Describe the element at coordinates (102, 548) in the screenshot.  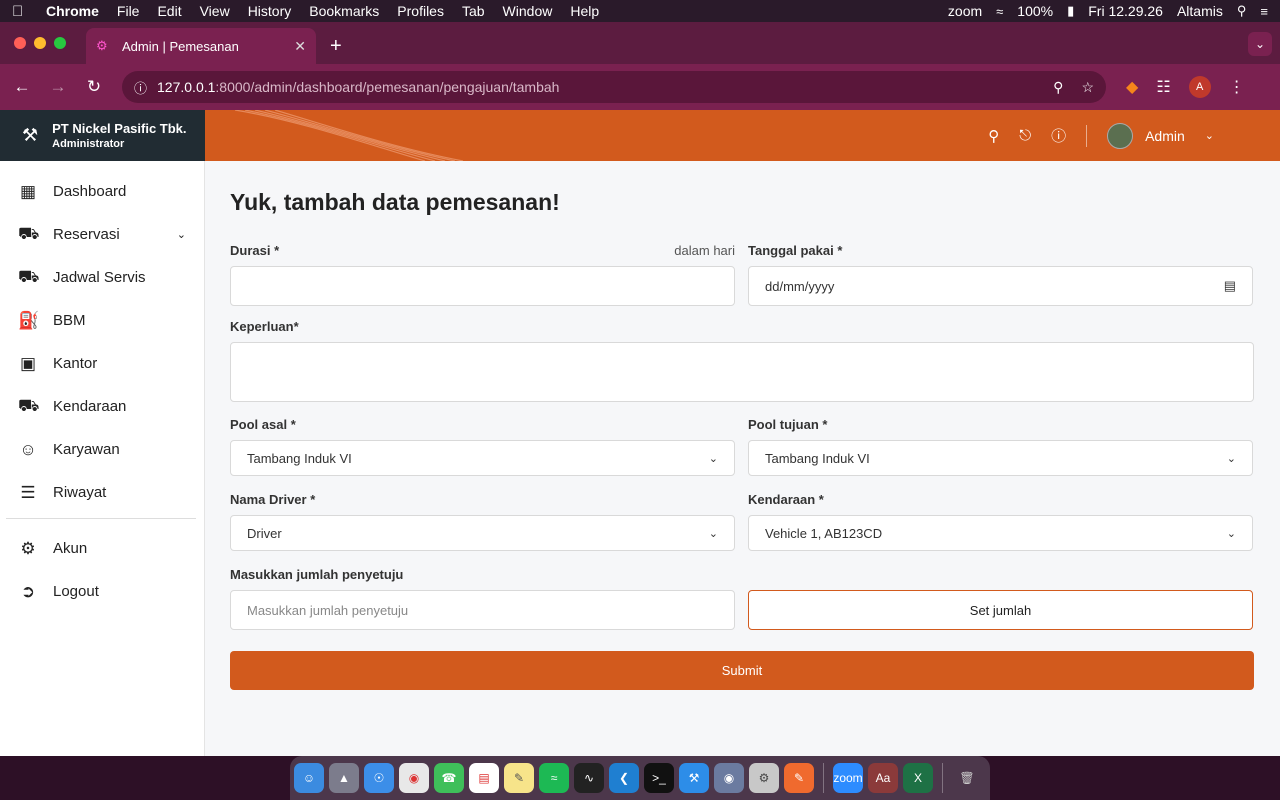
I see `sidebar-item-akun: ⚙ Akun` at that location.